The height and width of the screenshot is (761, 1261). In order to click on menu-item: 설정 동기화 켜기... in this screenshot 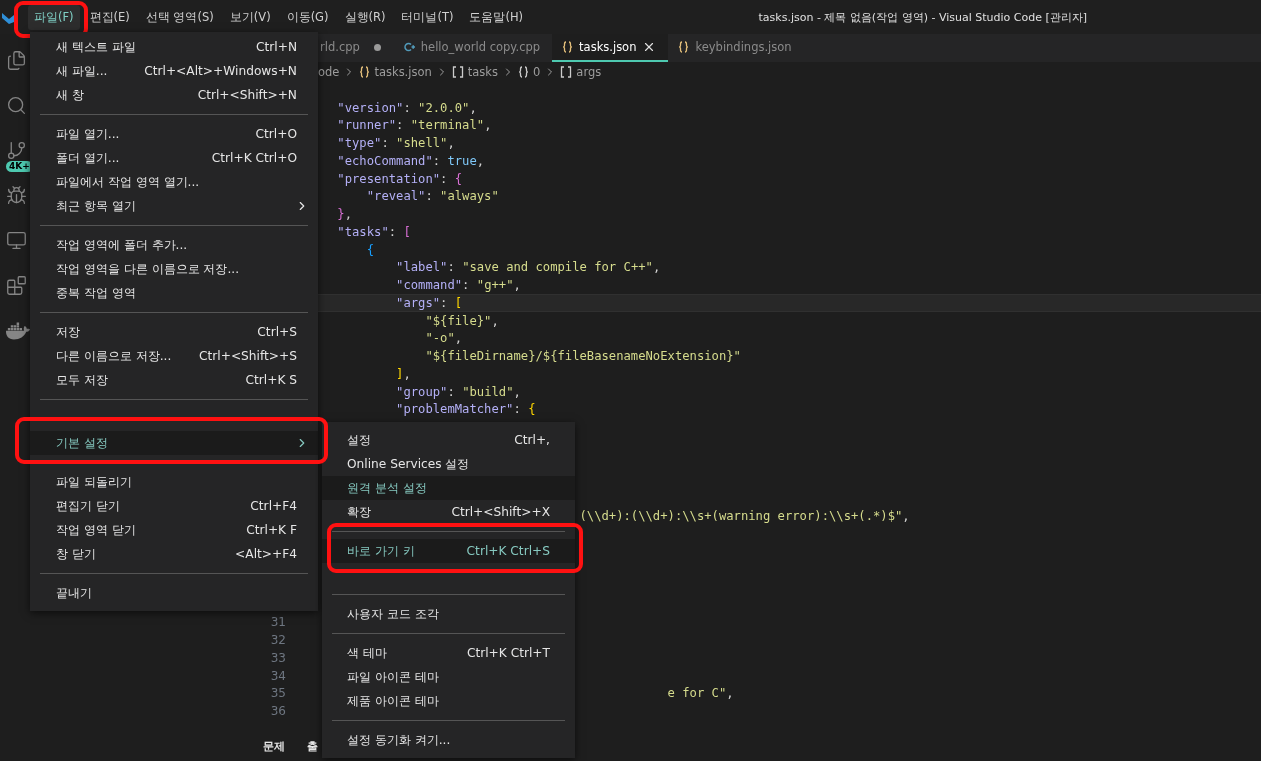, I will do `click(448, 740)`.